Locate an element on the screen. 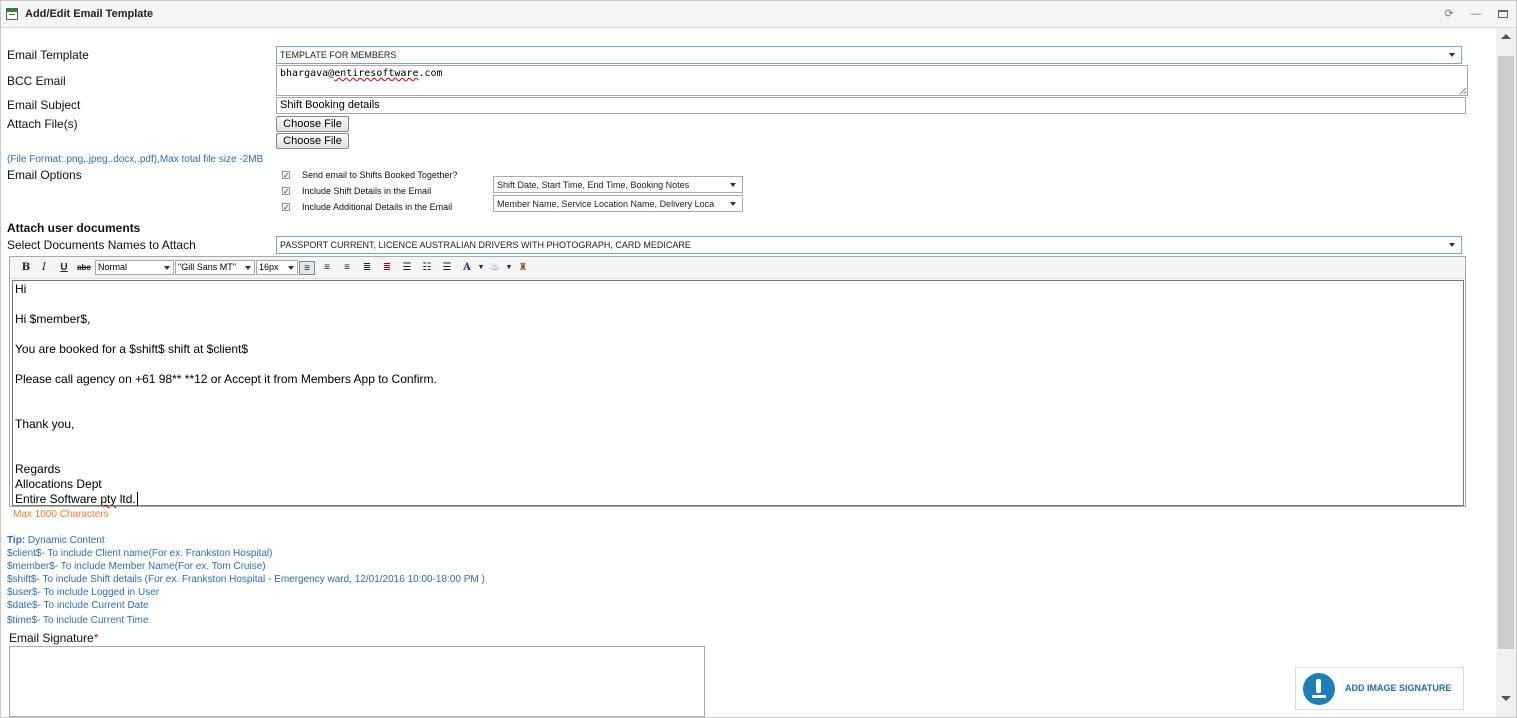  attach-user-documents-heading: Attach user documents is located at coordinates (74, 228).